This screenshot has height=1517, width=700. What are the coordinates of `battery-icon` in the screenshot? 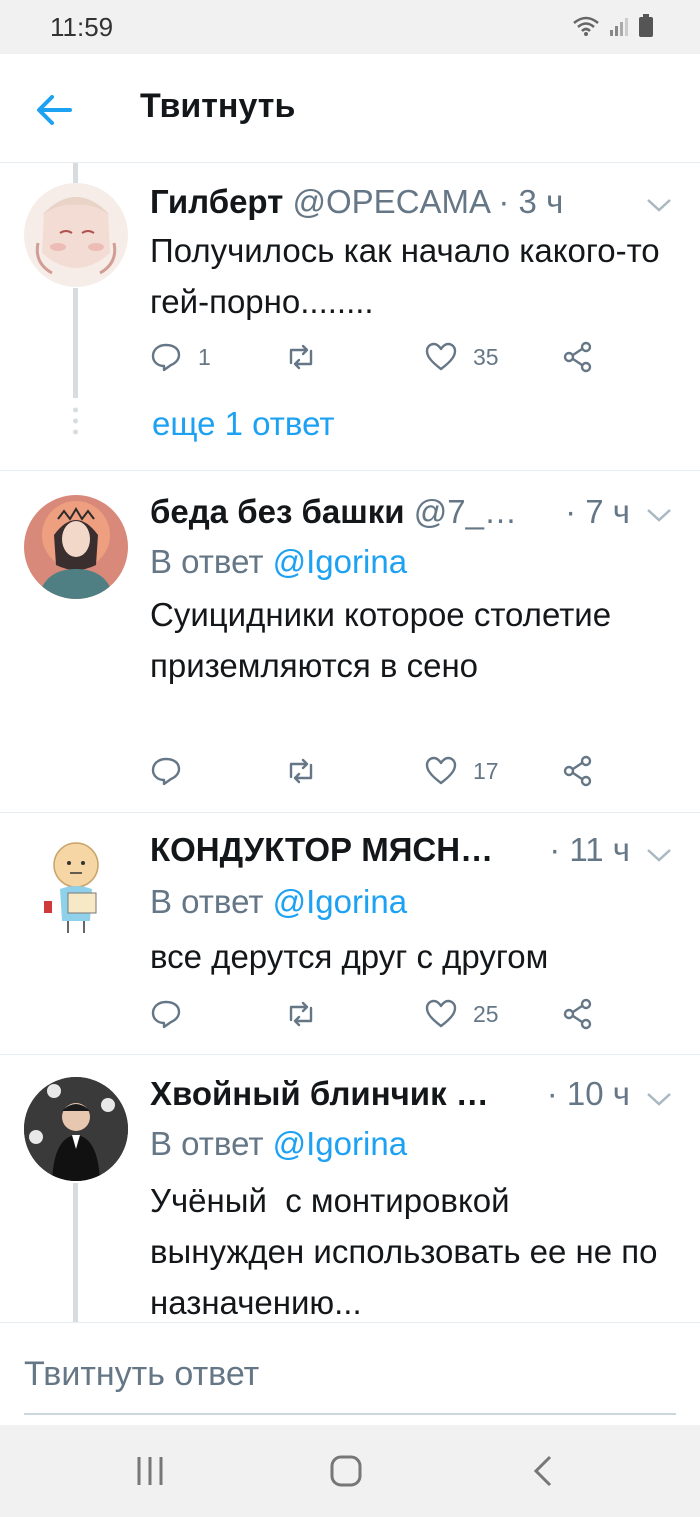 It's located at (646, 25).